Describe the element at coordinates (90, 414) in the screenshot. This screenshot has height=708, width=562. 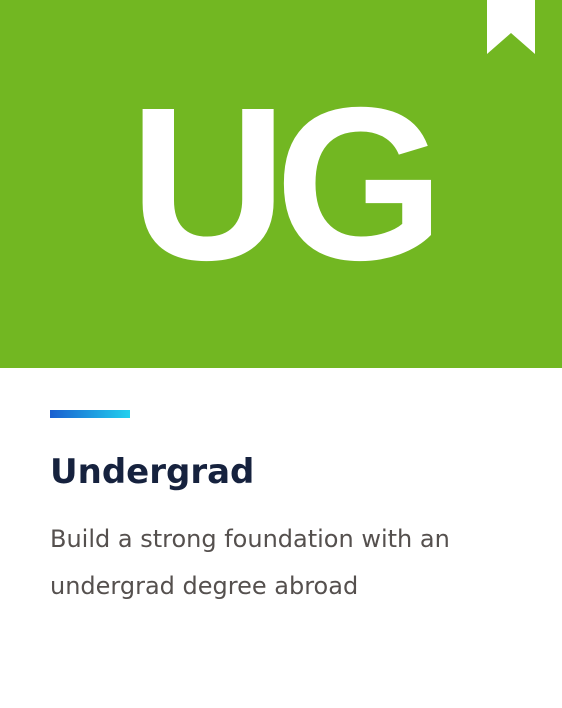
I see `accent-bar` at that location.